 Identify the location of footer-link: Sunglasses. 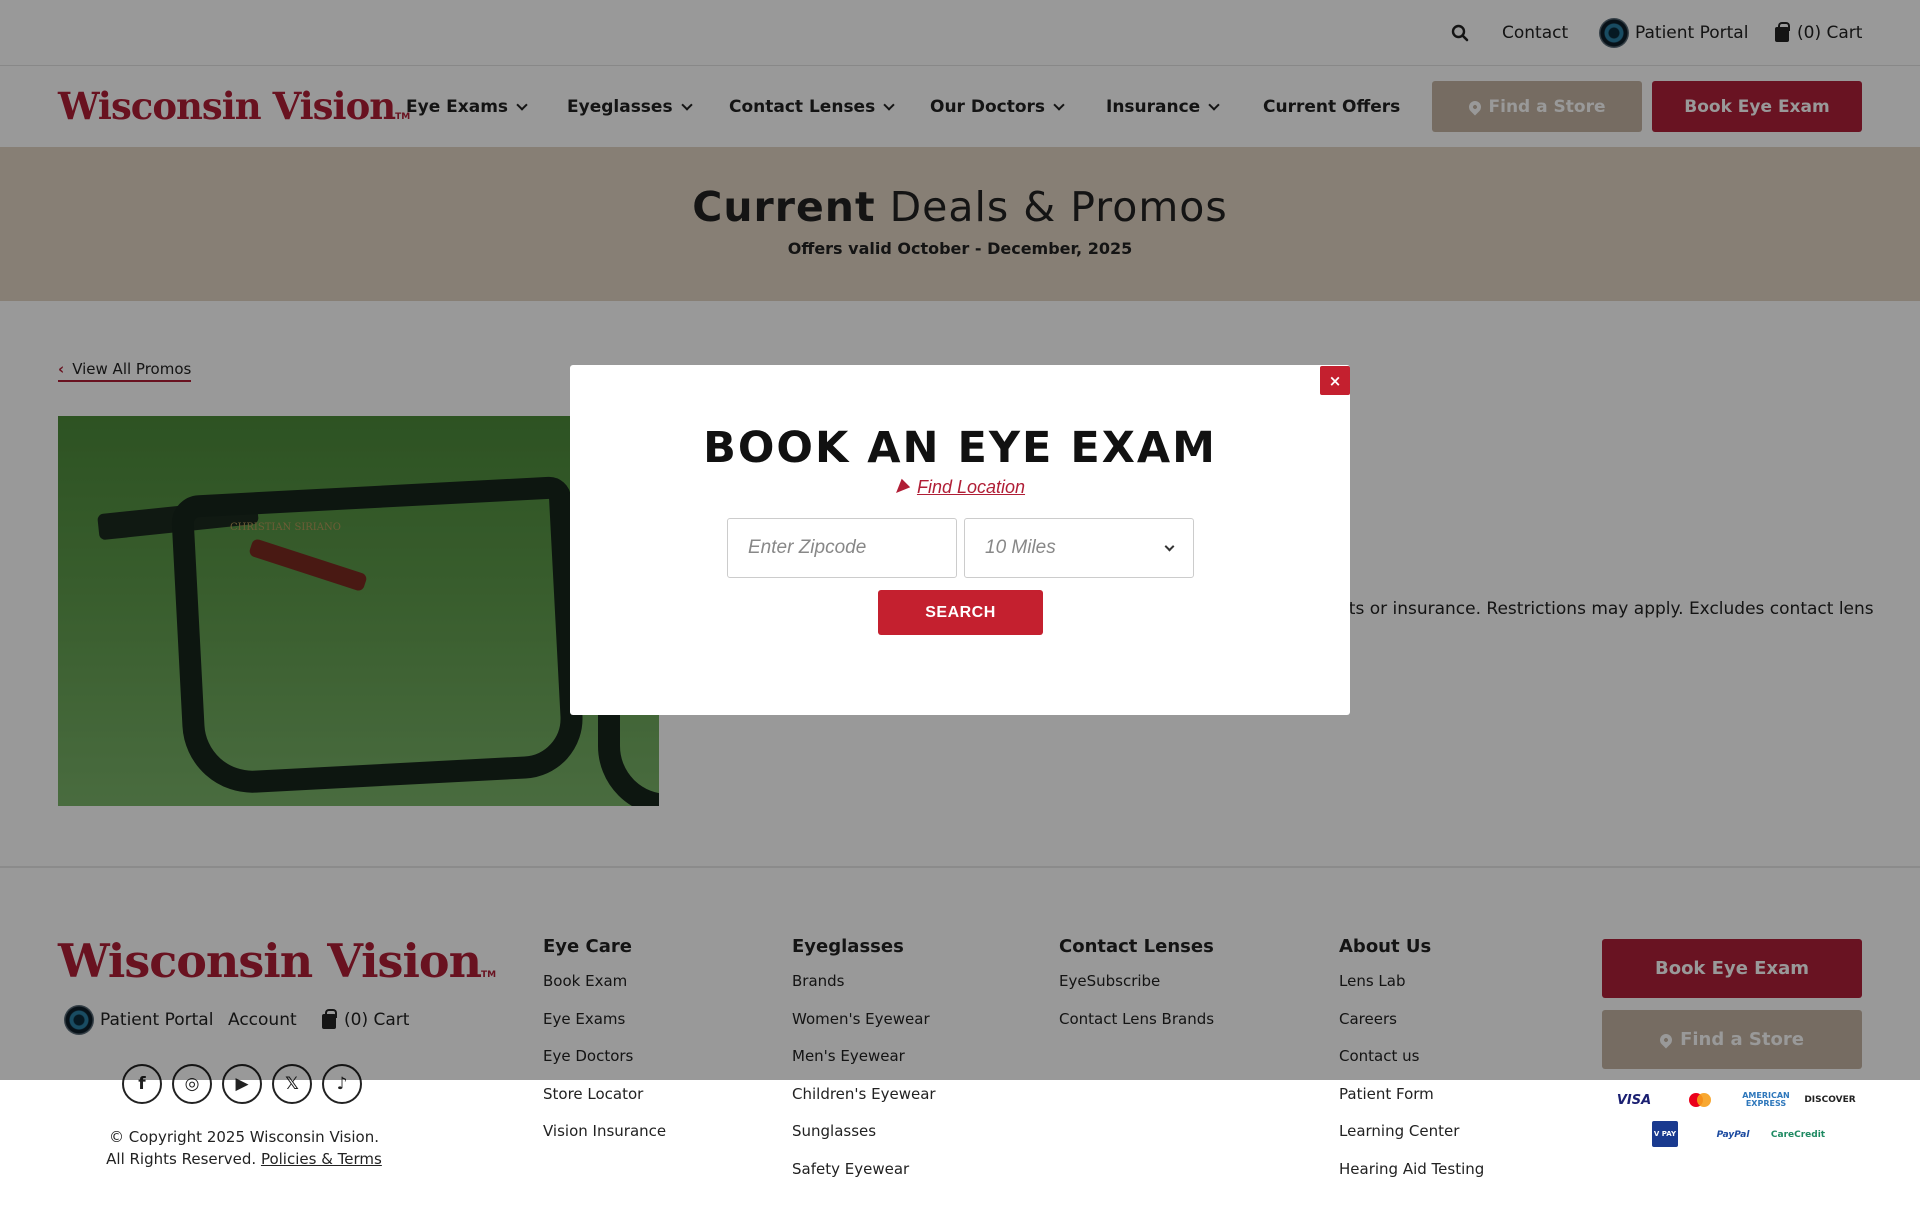
(864, 1138).